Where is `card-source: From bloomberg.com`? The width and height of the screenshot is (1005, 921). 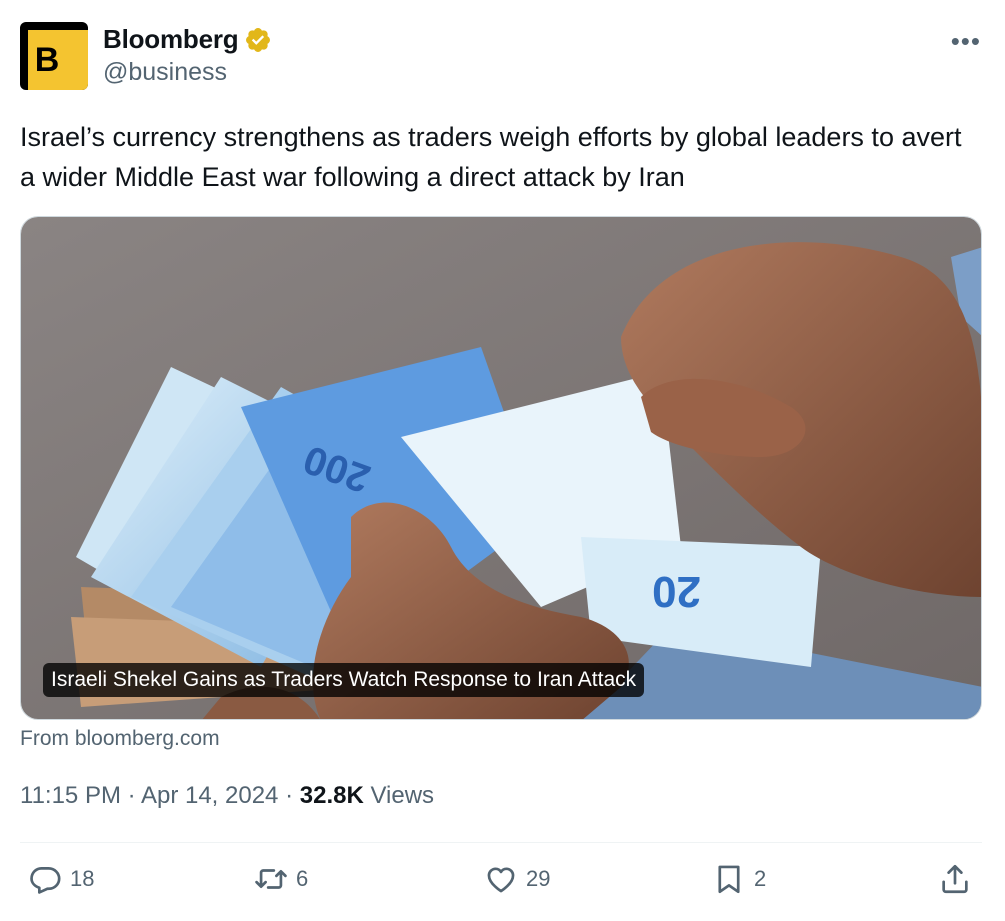 card-source: From bloomberg.com is located at coordinates (120, 739).